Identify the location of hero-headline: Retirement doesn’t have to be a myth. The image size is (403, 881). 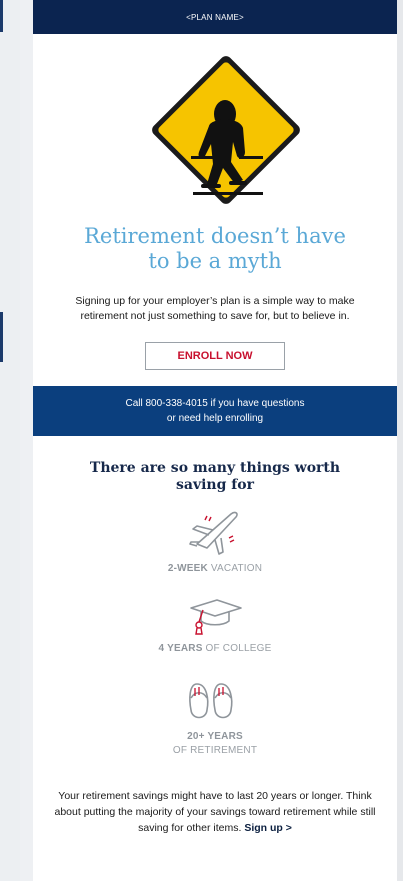
(215, 249).